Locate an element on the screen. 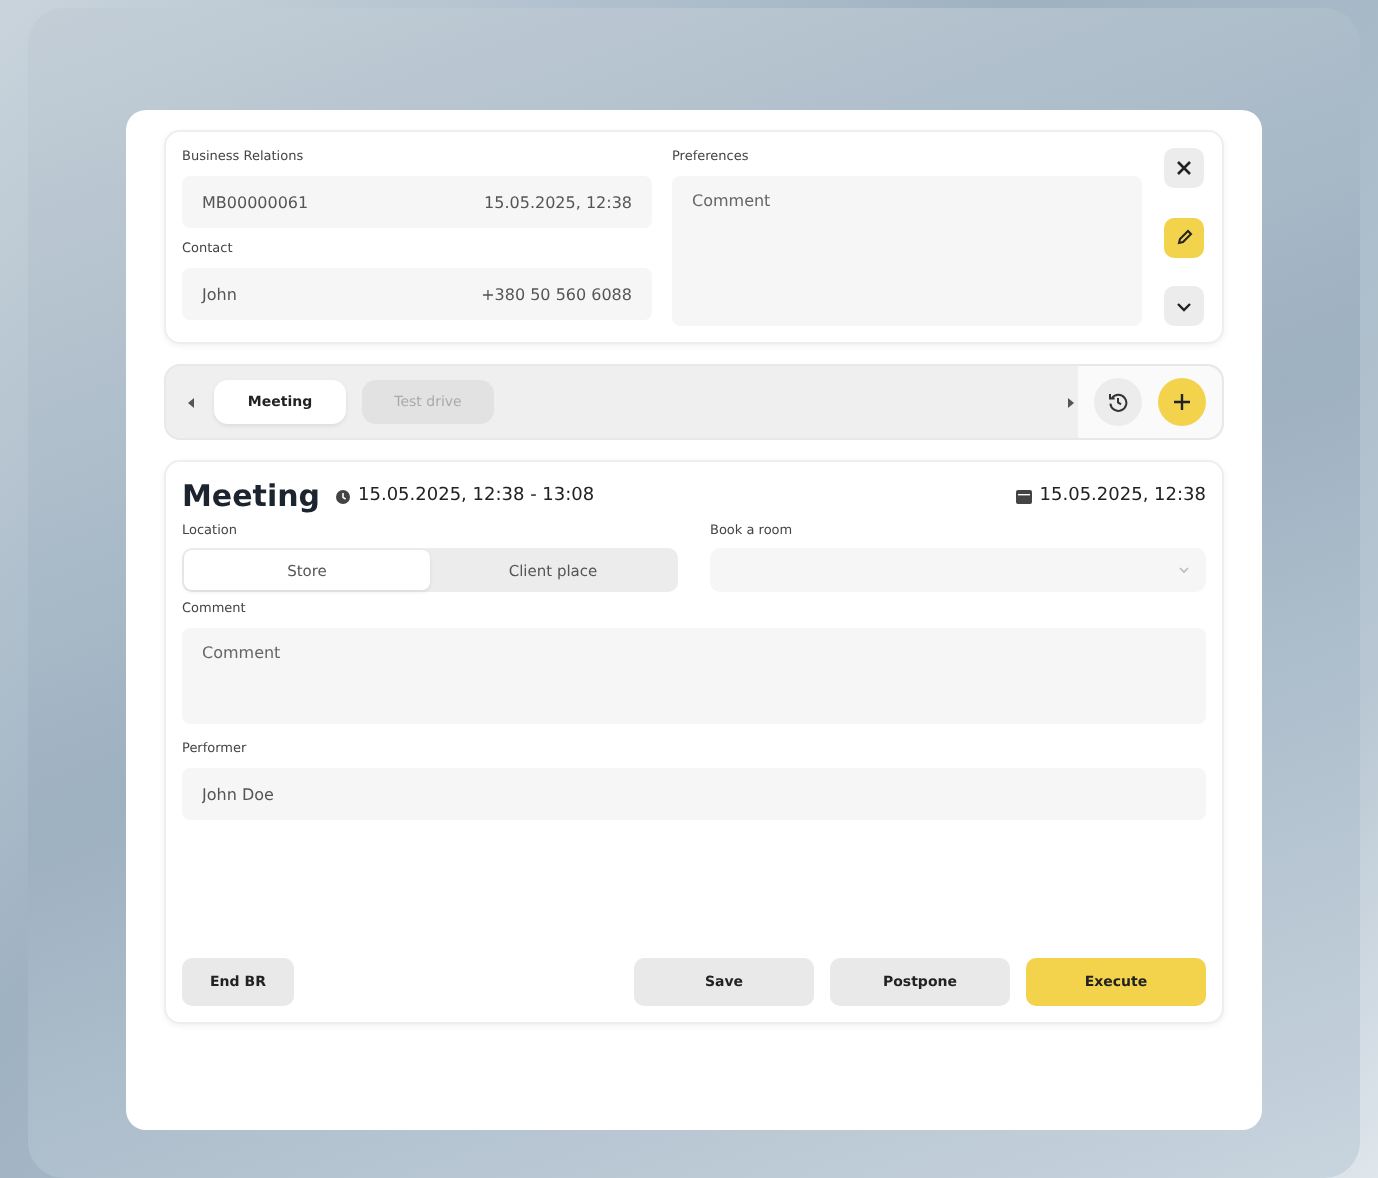  history-button is located at coordinates (1118, 402).